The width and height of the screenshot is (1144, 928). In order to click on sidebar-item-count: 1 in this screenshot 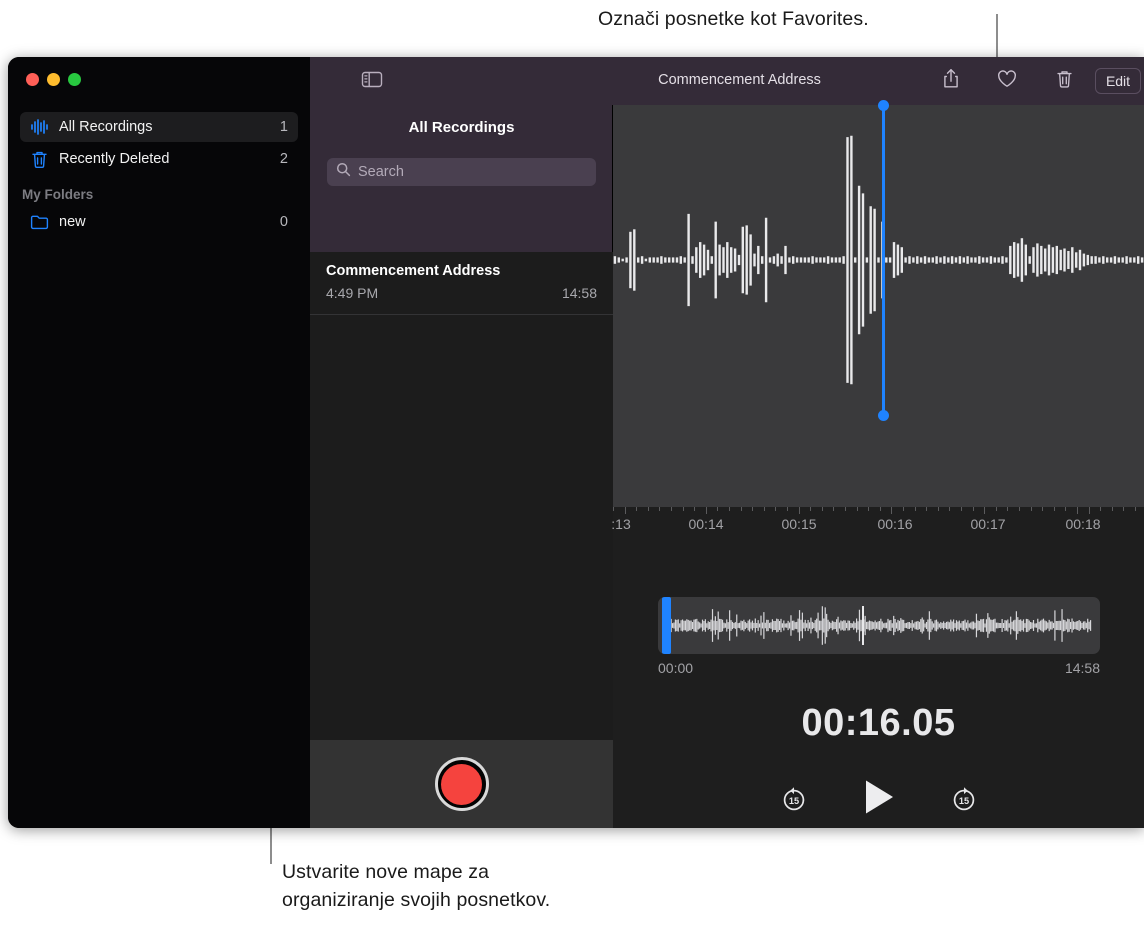, I will do `click(283, 127)`.